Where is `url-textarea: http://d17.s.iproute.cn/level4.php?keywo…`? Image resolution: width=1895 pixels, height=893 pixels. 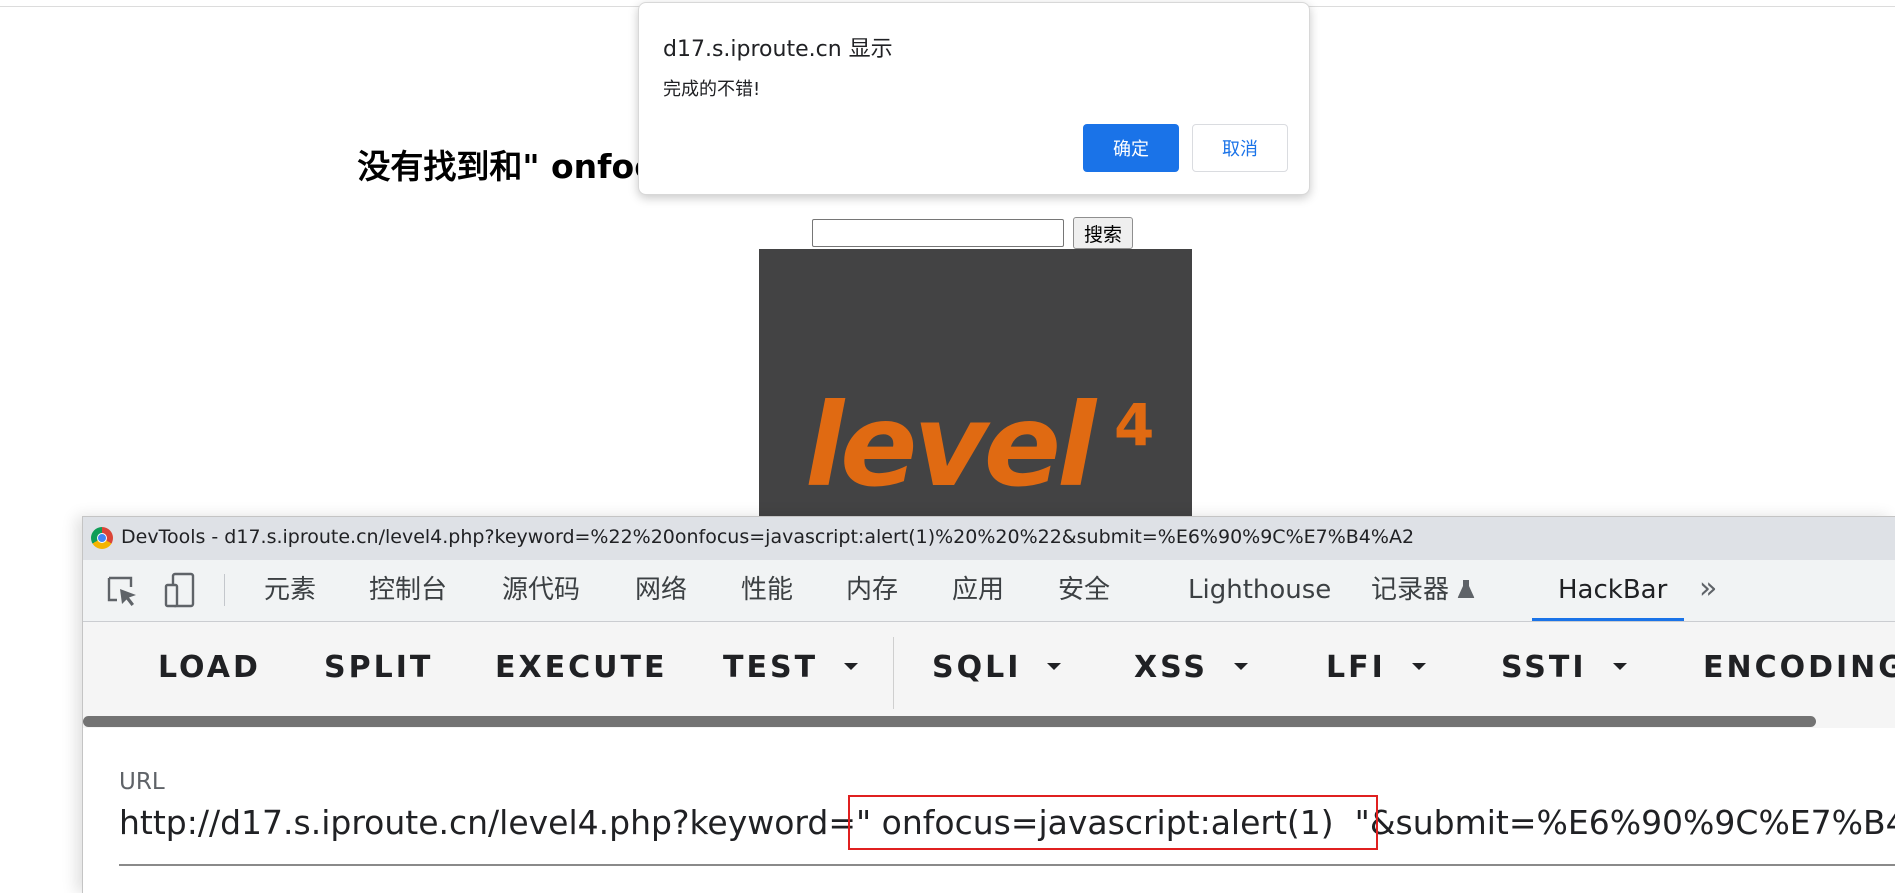
url-textarea: http://d17.s.iproute.cn/level4.php?keywo… is located at coordinates (1007, 822).